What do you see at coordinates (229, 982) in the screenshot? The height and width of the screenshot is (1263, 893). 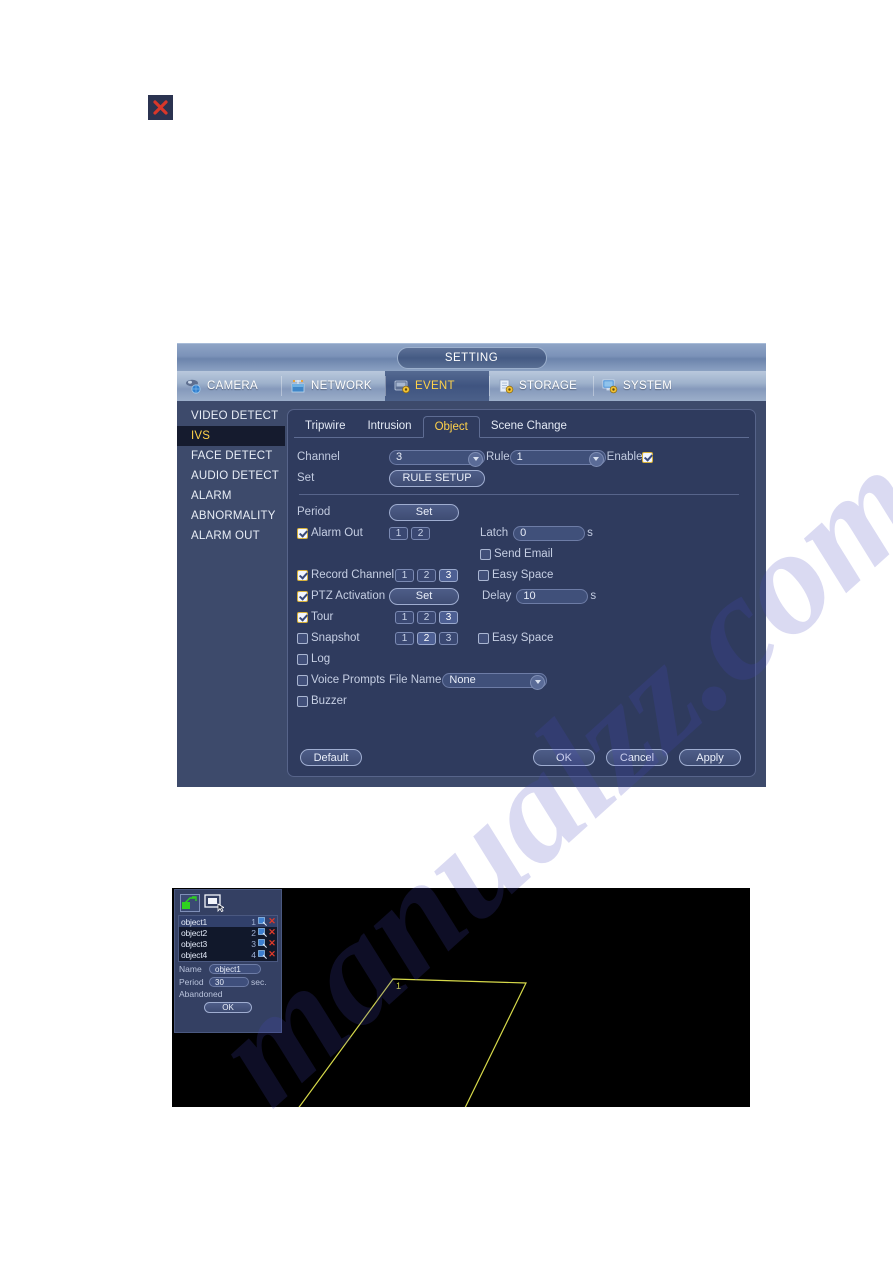 I see `rule-period-input: 30` at bounding box center [229, 982].